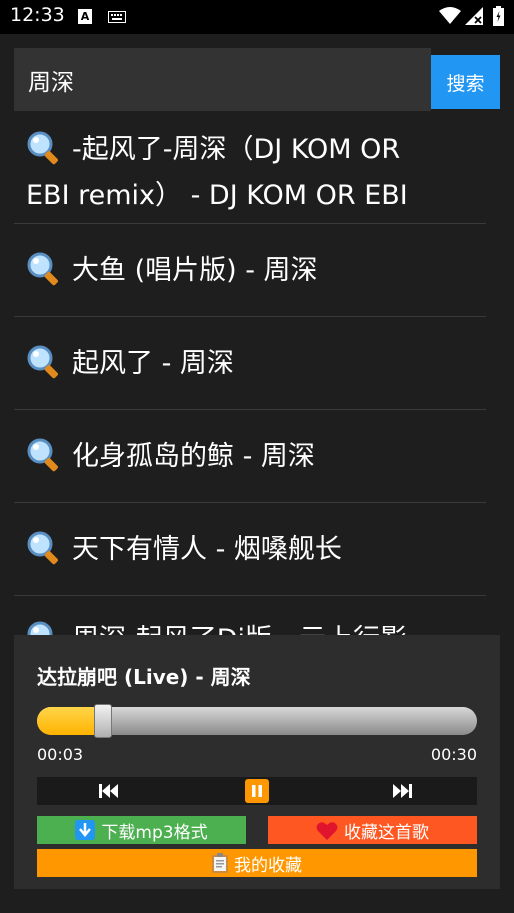 The width and height of the screenshot is (514, 913). What do you see at coordinates (236, 149) in the screenshot?
I see `result-label: -起风了-周深（DJ KOM OR` at bounding box center [236, 149].